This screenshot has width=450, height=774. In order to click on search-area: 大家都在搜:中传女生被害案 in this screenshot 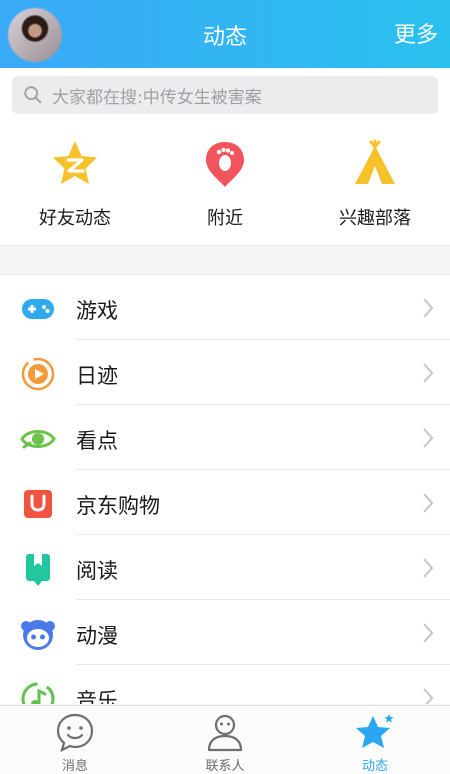, I will do `click(225, 96)`.